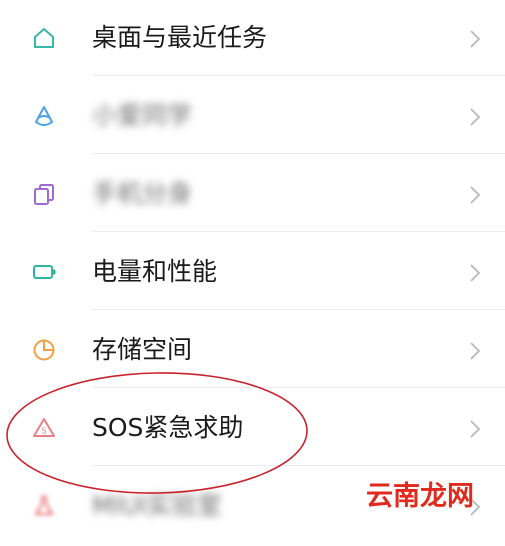 This screenshot has height=546, width=505. I want to click on settings-item-storage: 存储空间, so click(252, 351).